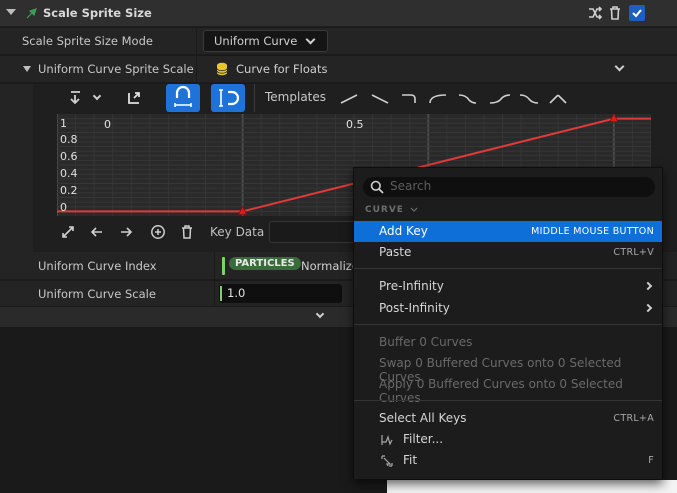 Image resolution: width=677 pixels, height=493 pixels. I want to click on database-icon, so click(222, 69).